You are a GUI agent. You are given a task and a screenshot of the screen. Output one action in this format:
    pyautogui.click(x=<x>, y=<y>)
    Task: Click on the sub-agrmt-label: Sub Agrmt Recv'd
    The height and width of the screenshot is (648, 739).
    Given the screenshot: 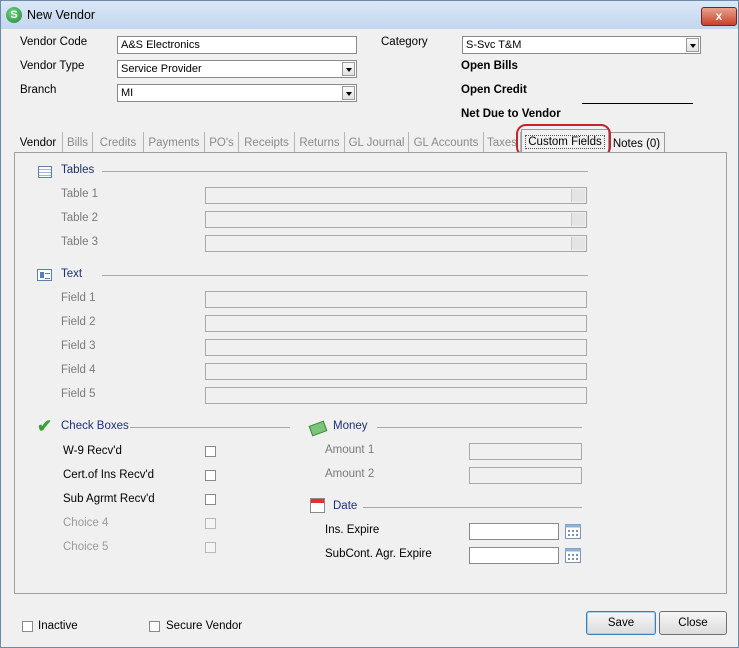 What is the action you would take?
    pyautogui.click(x=109, y=499)
    